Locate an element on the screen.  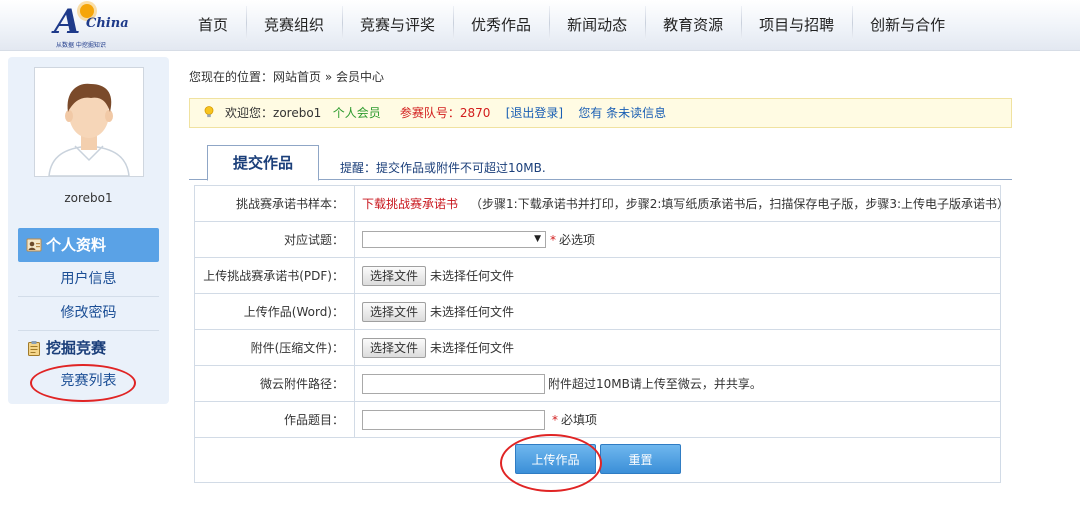
choose-file-button-attachment: 选择文件 is located at coordinates (394, 347).